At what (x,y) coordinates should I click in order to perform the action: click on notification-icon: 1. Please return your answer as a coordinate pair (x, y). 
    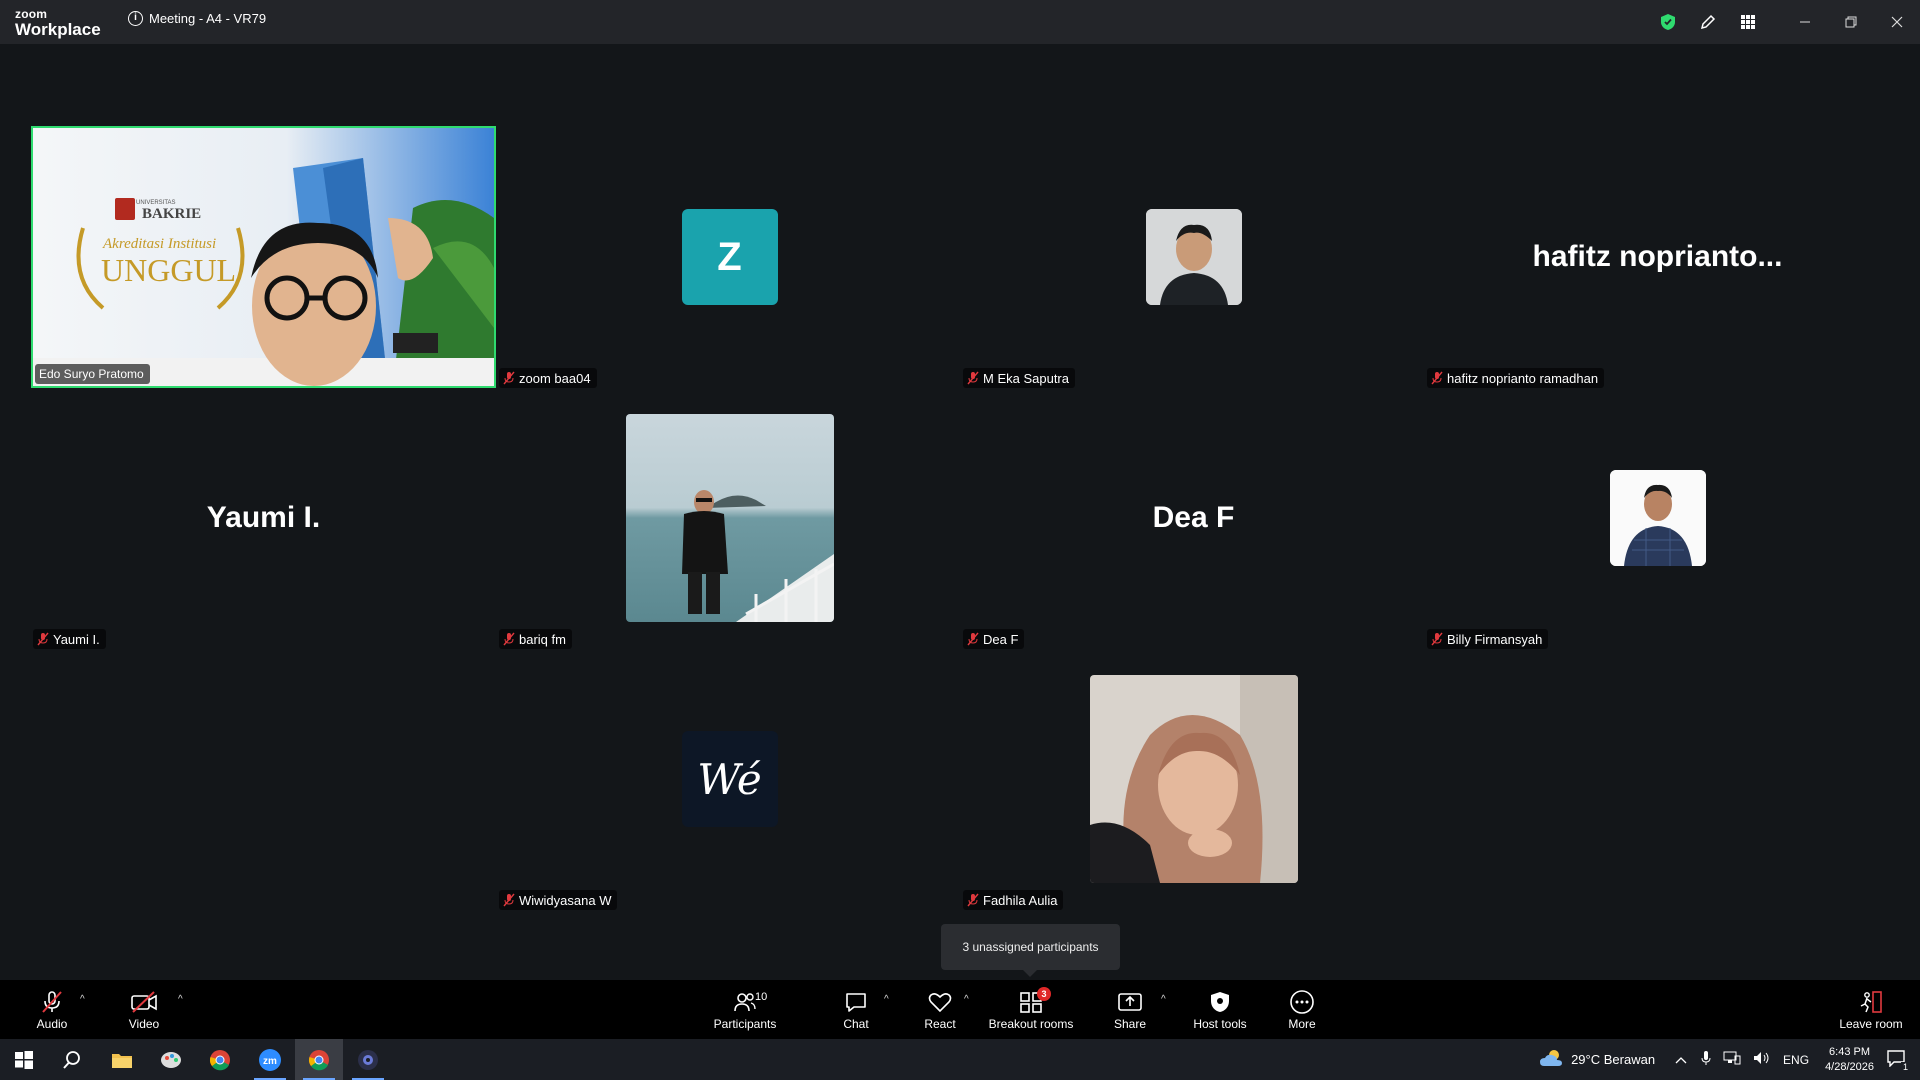
    Looking at the image, I should click on (1898, 1060).